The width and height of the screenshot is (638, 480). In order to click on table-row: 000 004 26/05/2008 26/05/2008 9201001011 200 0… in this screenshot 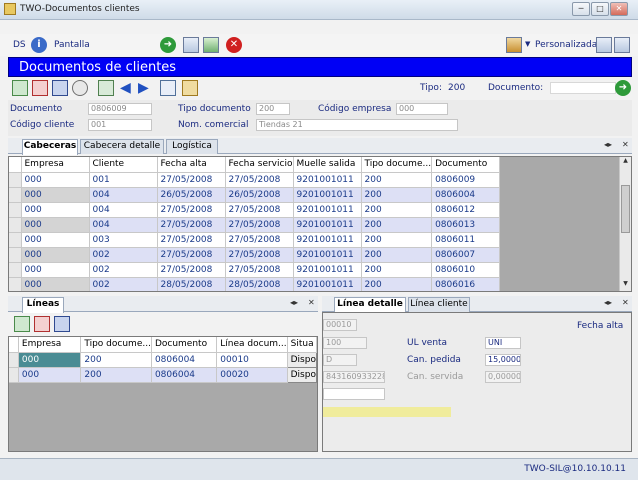, I will do `click(255, 195)`.